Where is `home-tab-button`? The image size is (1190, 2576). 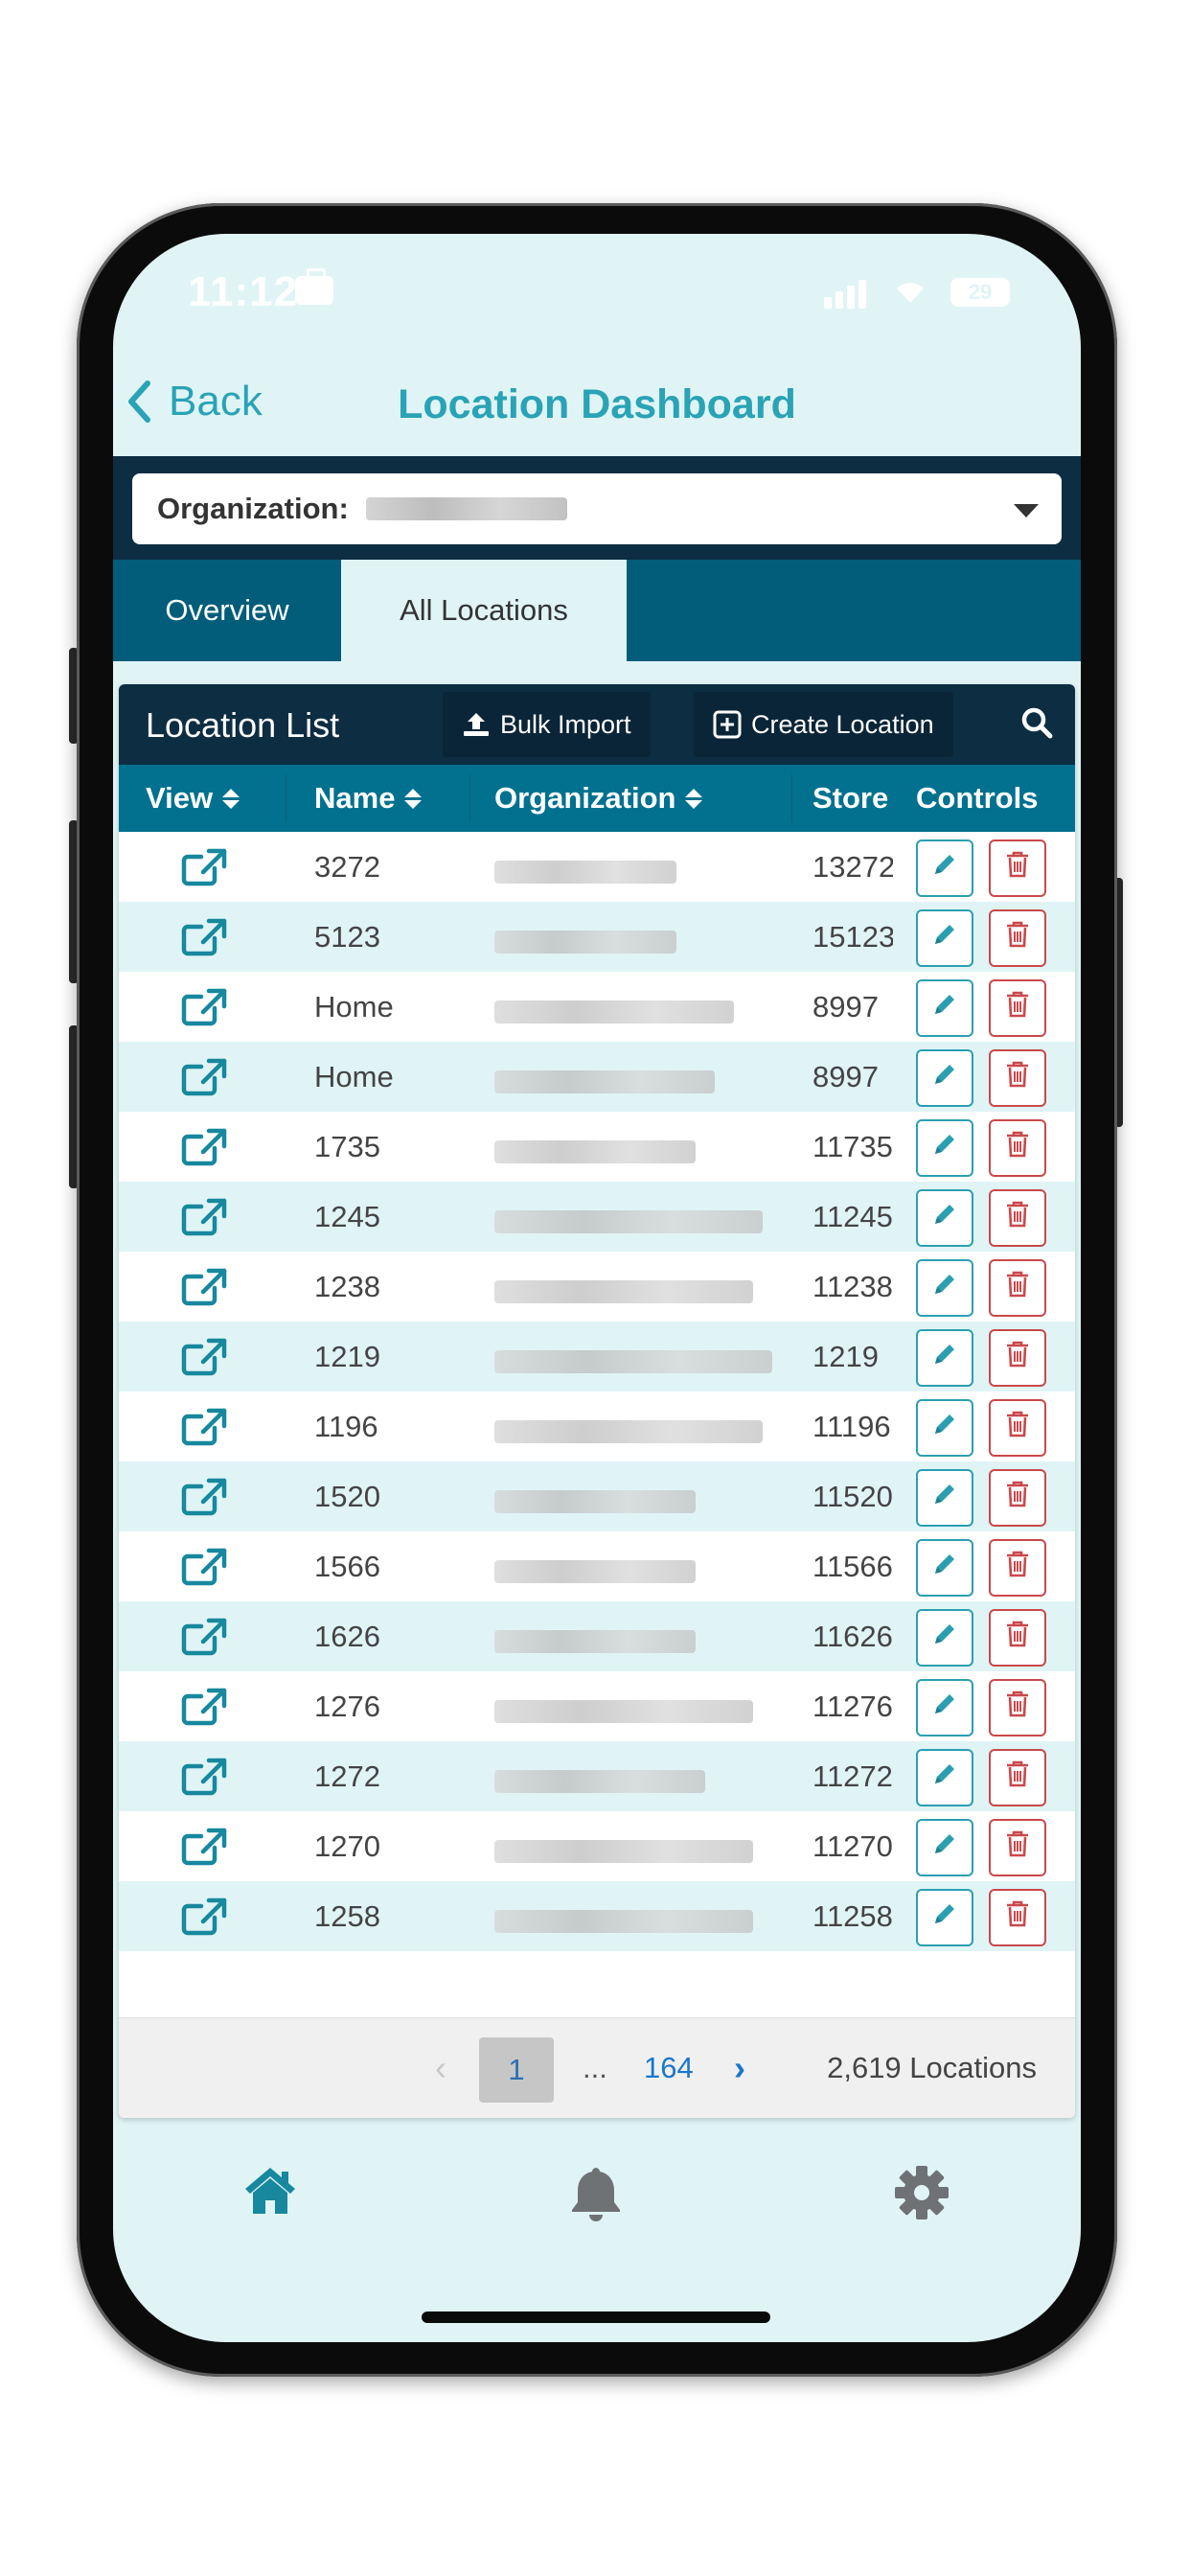 home-tab-button is located at coordinates (270, 2192).